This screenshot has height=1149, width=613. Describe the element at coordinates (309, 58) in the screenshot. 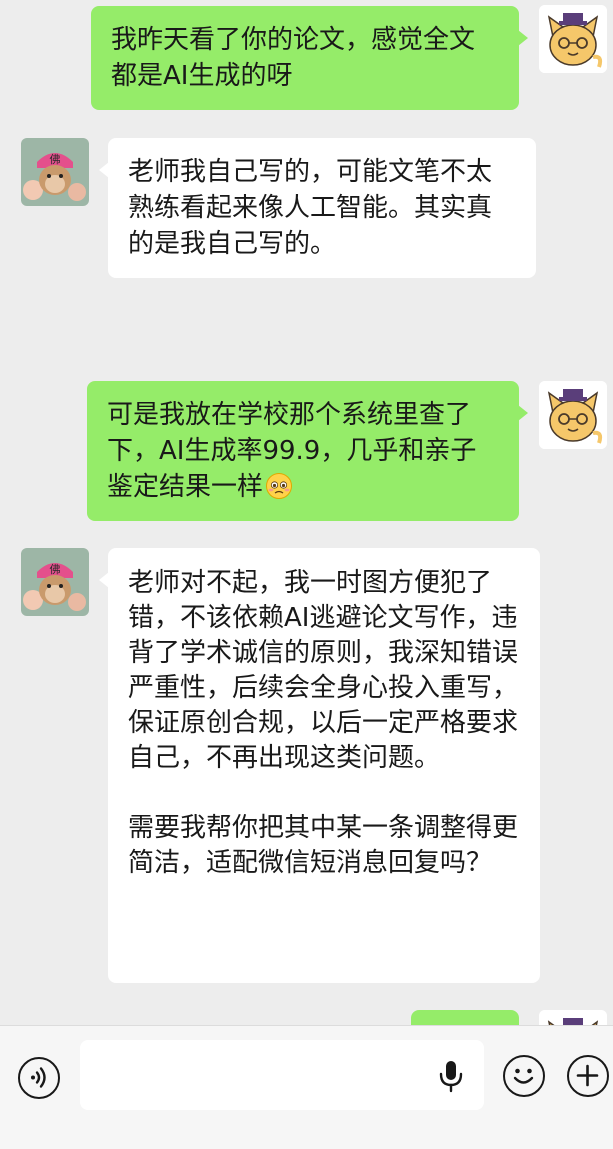

I see `message-bubble-outgoing: 我昨天看了你的论文，感觉全文都是AI生成的呀` at that location.